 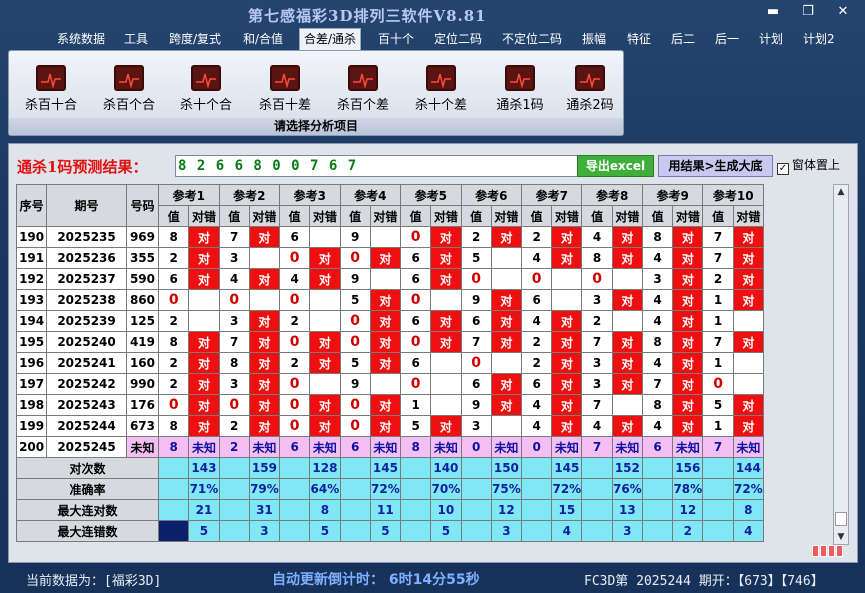 What do you see at coordinates (189, 195) in the screenshot?
I see `header-ref: 参考1` at bounding box center [189, 195].